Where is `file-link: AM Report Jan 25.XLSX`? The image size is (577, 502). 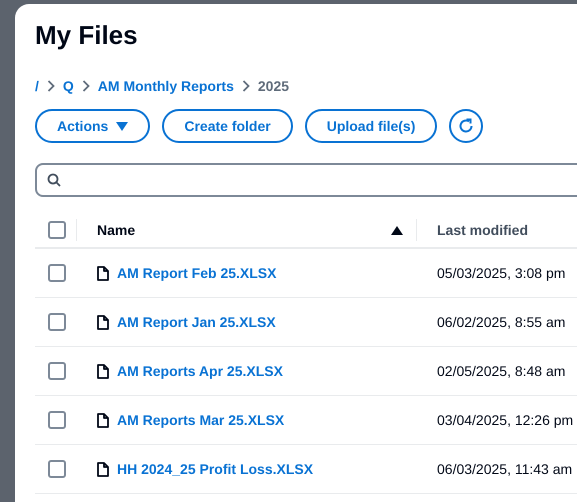 file-link: AM Report Jan 25.XLSX is located at coordinates (196, 322).